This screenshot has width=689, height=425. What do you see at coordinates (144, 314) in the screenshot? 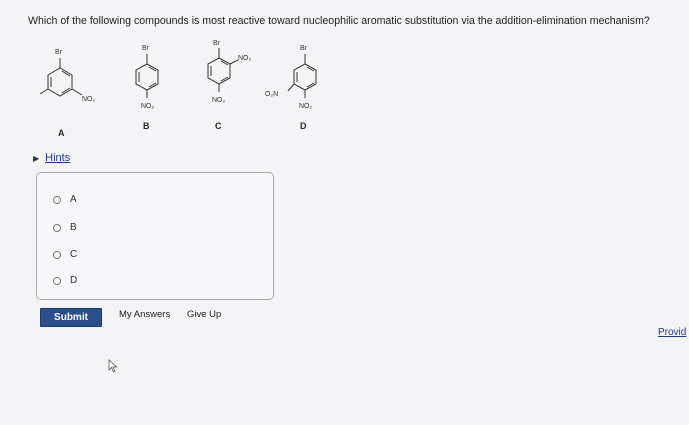
I see `my-answers-link: My Answers` at bounding box center [144, 314].